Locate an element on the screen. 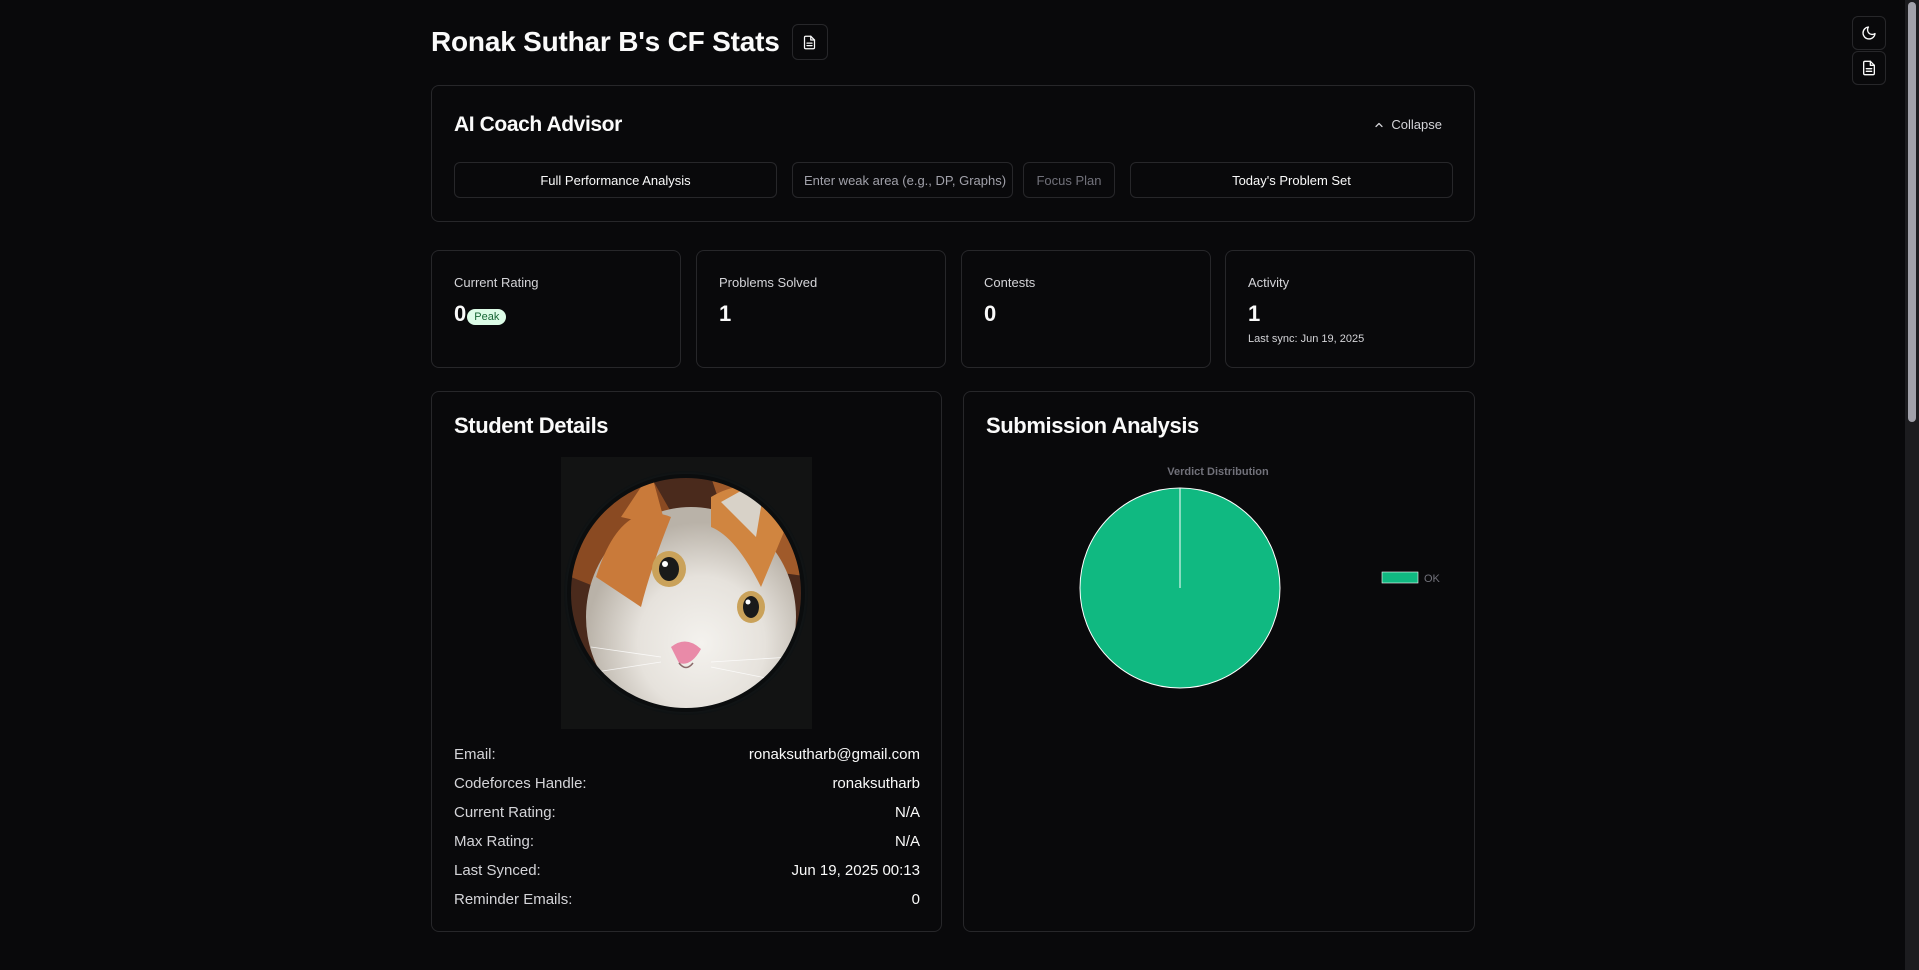  student-avatar is located at coordinates (686, 593).